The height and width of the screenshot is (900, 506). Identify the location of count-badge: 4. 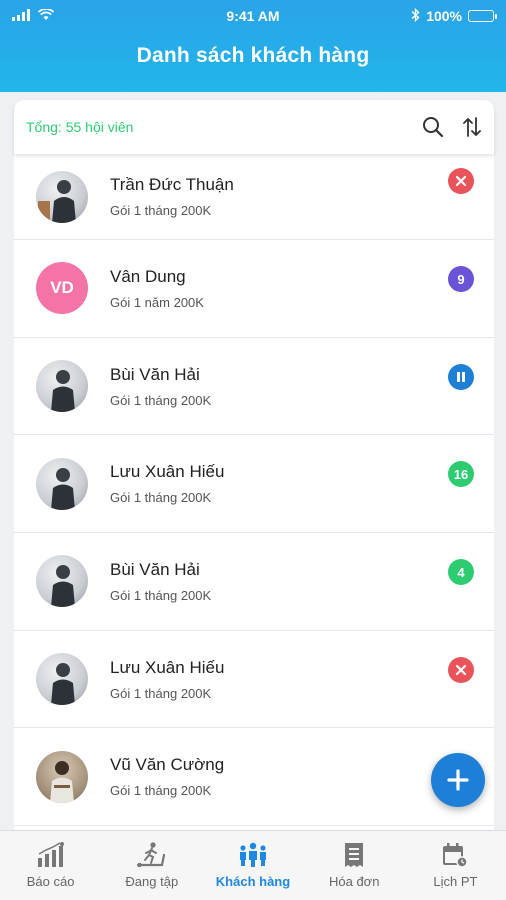
(461, 572).